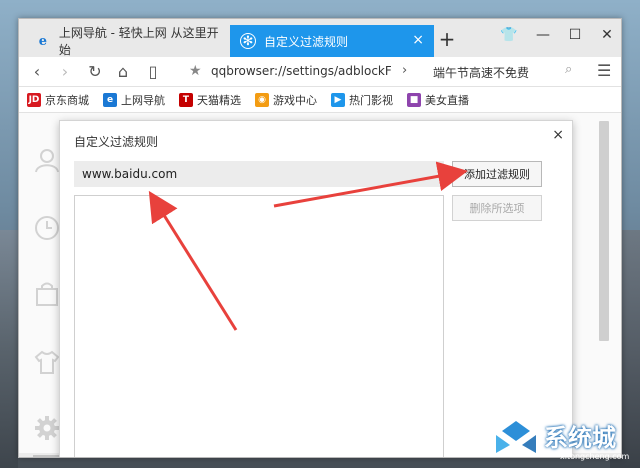  Describe the element at coordinates (219, 100) in the screenshot. I see `bookmark-label: 天猫精选` at that location.